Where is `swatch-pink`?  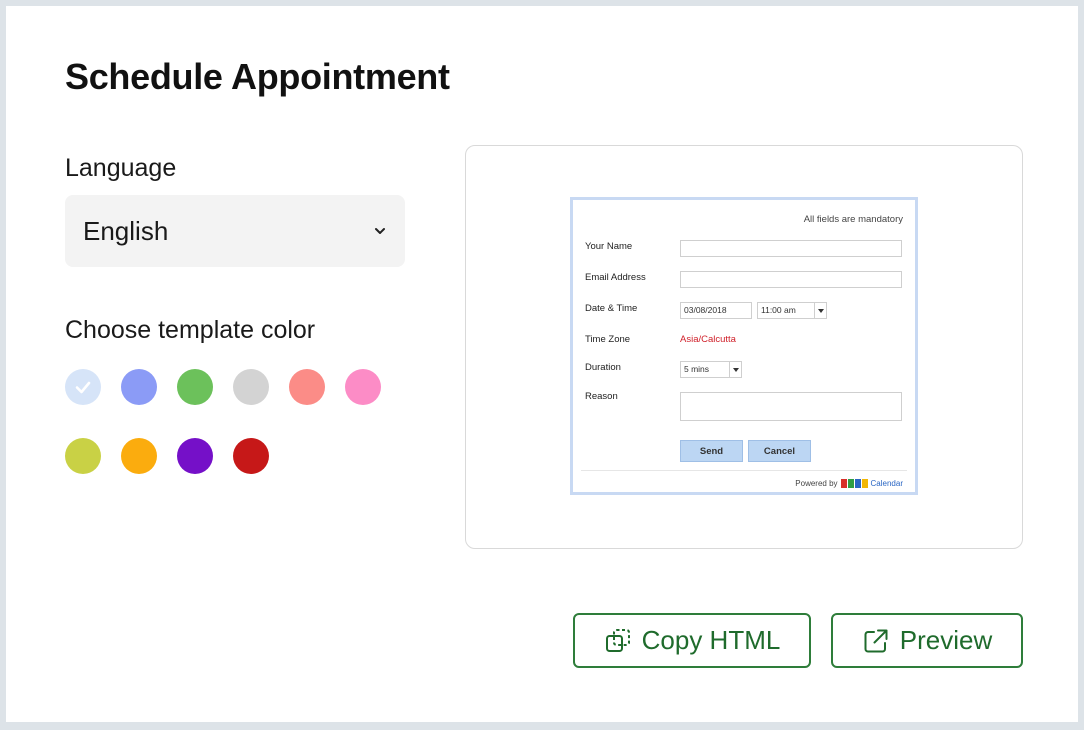
swatch-pink is located at coordinates (363, 387).